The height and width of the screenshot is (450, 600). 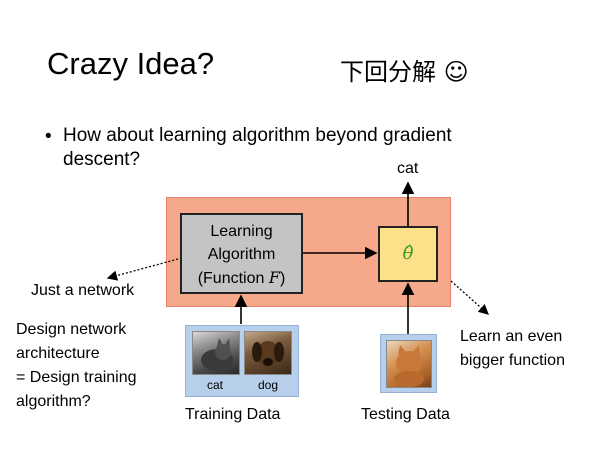 I want to click on right-callout-line-2: bigger function, so click(x=512, y=360).